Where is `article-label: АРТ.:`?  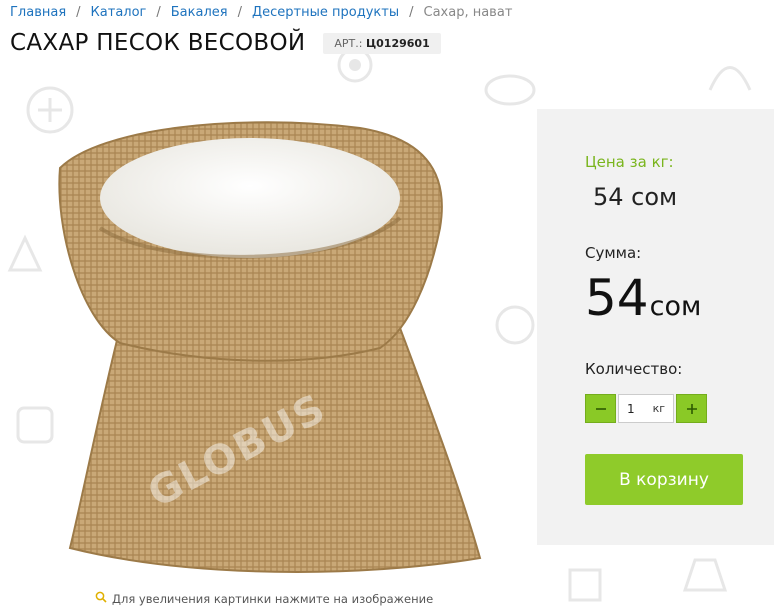
article-label: АРТ.: is located at coordinates (348, 43).